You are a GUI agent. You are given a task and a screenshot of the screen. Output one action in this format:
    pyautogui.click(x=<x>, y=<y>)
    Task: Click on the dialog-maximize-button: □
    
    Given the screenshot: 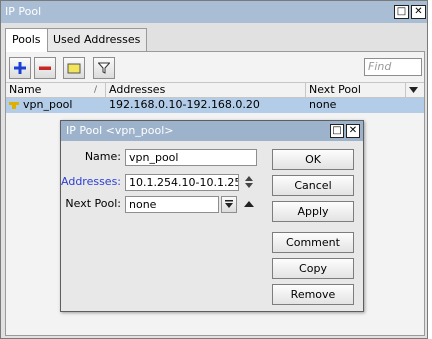 What is the action you would take?
    pyautogui.click(x=337, y=131)
    